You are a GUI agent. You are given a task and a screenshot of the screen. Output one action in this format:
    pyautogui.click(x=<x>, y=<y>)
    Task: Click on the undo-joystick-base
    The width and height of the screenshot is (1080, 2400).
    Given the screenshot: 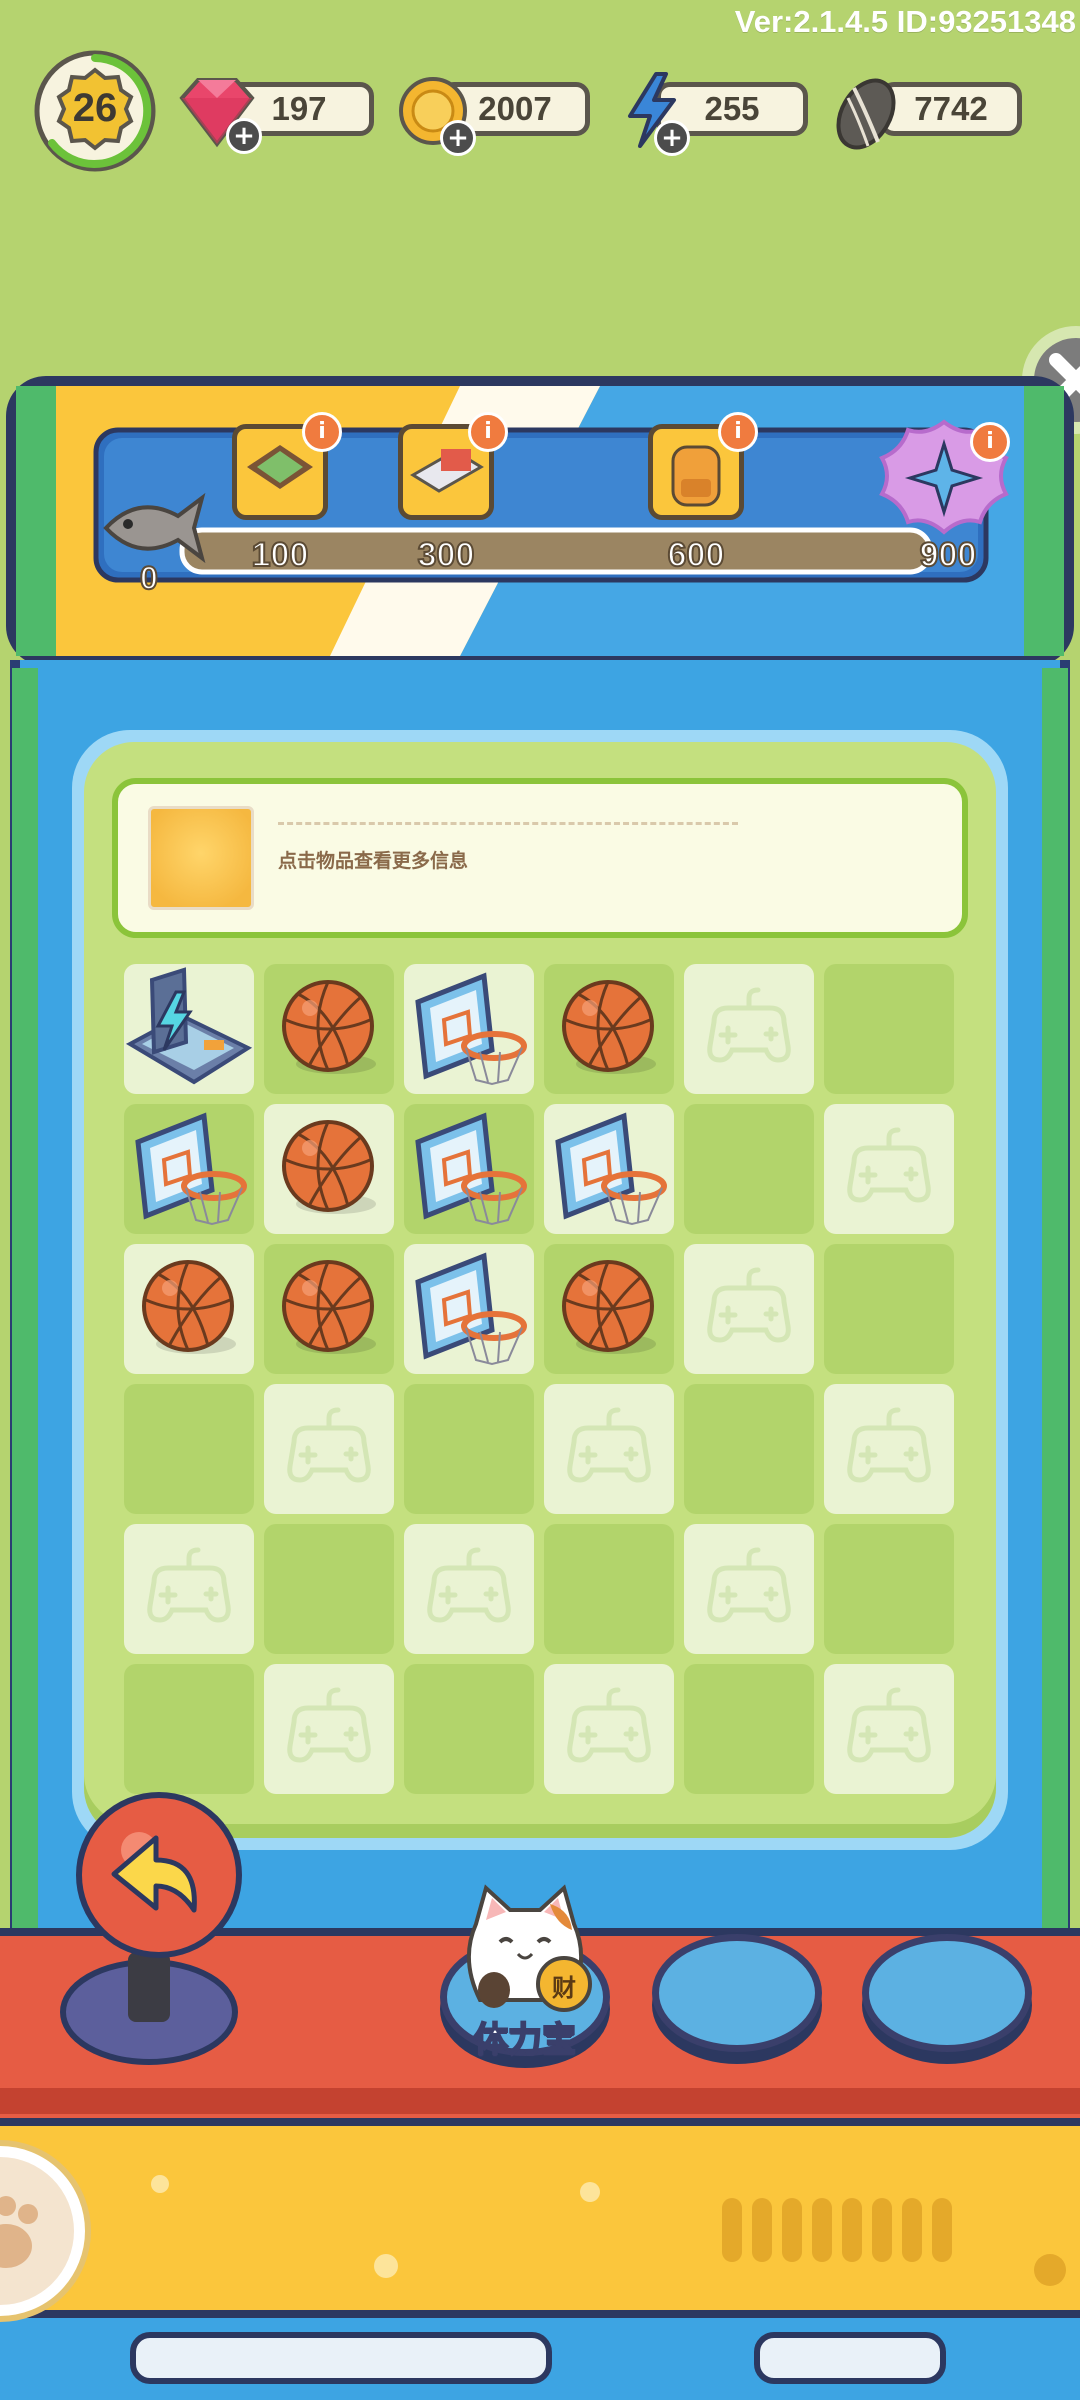 What is the action you would take?
    pyautogui.click(x=149, y=2004)
    